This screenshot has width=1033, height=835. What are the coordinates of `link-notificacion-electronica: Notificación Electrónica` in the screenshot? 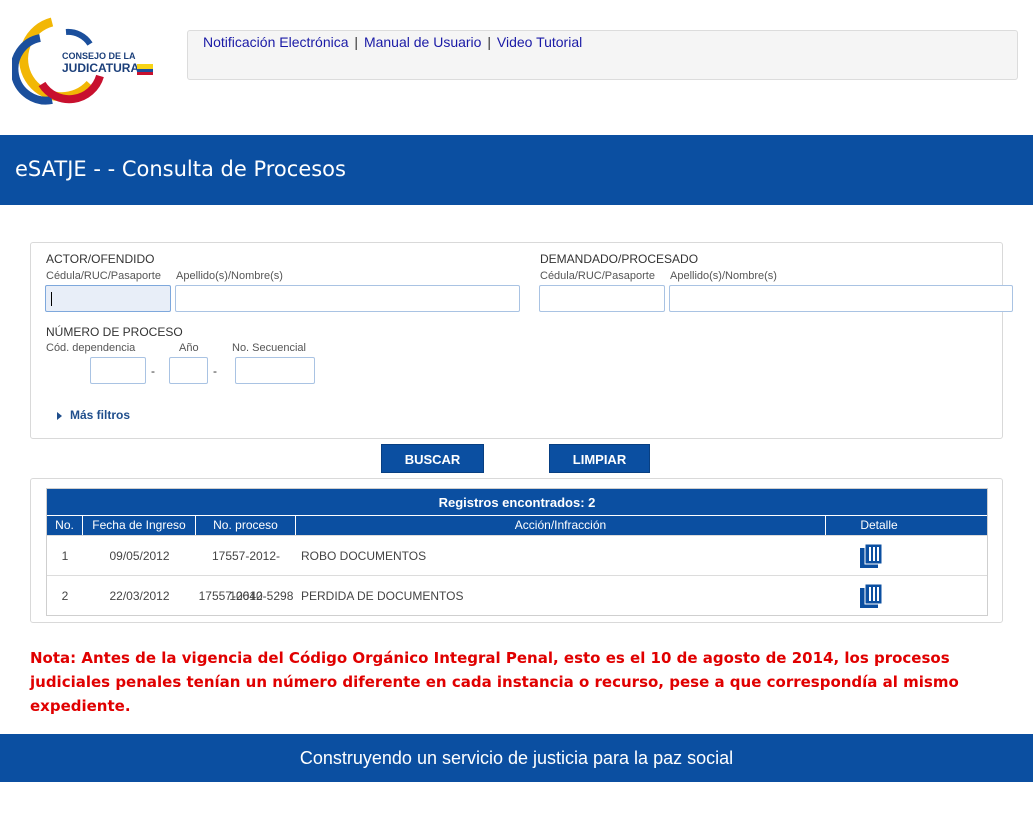 It's located at (276, 42).